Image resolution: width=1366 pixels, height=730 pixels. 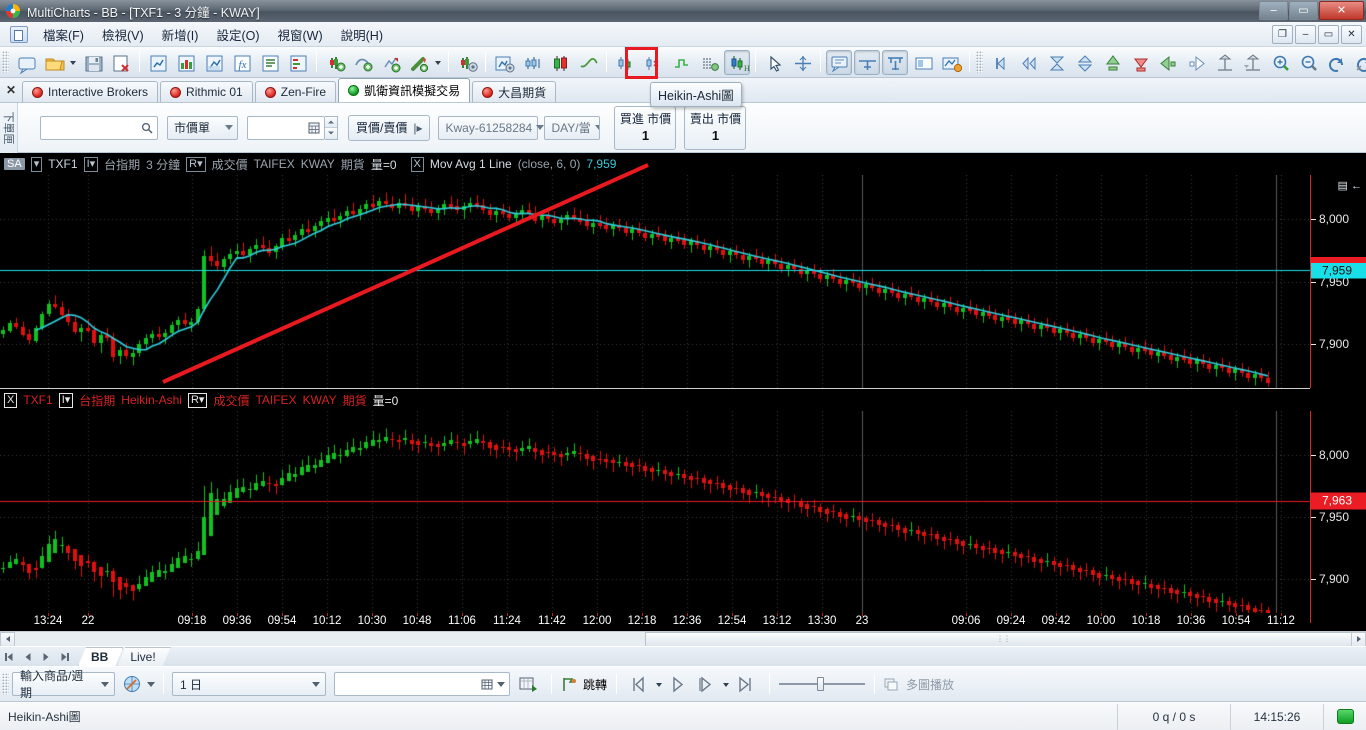 I want to click on toggle-subchart-icon, so click(x=923, y=62).